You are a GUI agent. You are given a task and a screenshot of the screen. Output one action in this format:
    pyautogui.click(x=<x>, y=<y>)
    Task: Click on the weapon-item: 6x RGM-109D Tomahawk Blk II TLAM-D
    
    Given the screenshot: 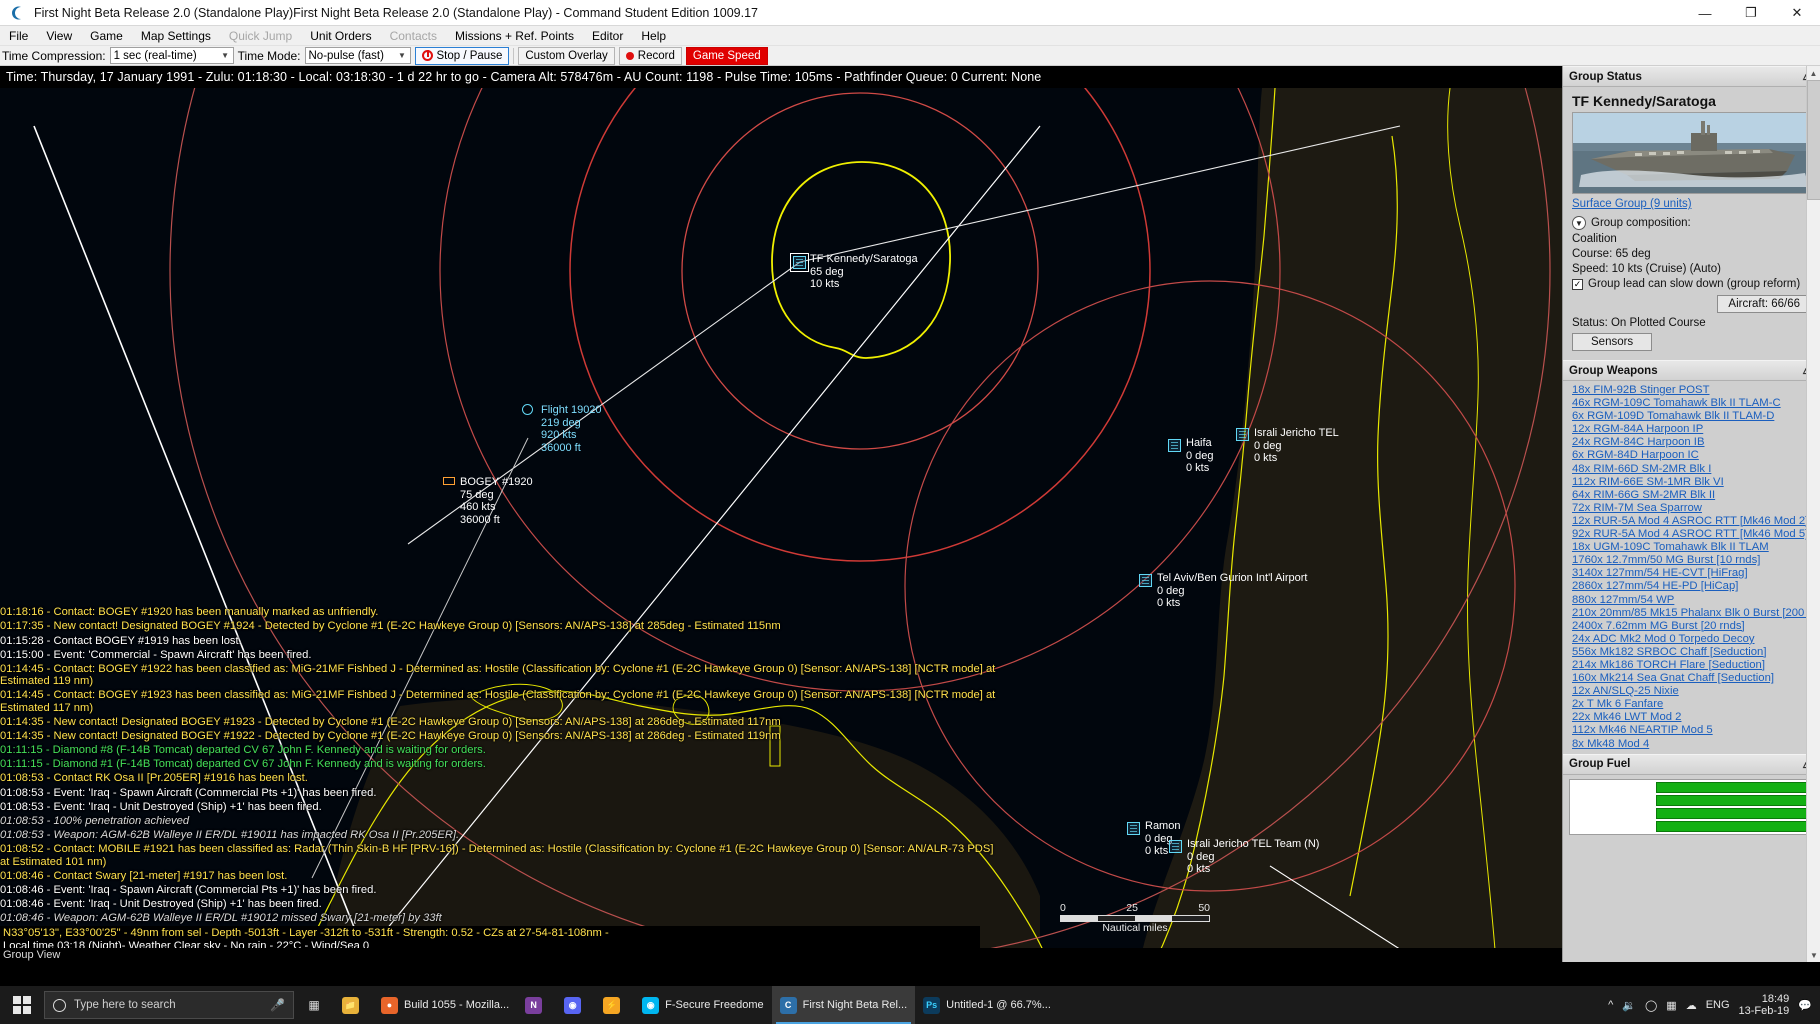 What is the action you would take?
    pyautogui.click(x=1692, y=416)
    